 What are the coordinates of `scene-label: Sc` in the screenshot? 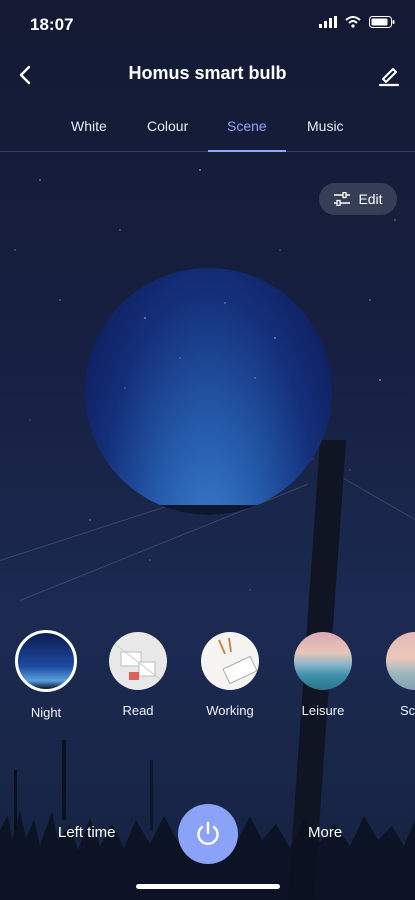 It's located at (407, 710).